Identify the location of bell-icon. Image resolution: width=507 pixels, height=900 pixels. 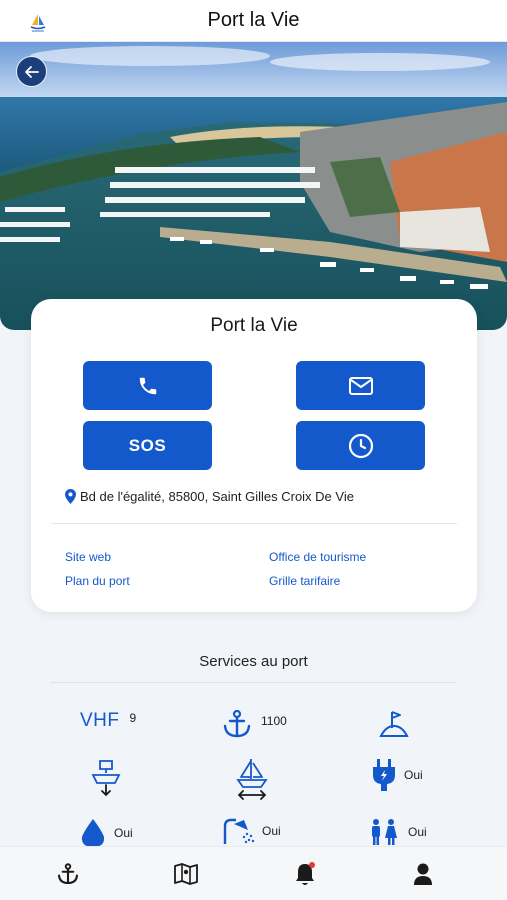
(305, 873).